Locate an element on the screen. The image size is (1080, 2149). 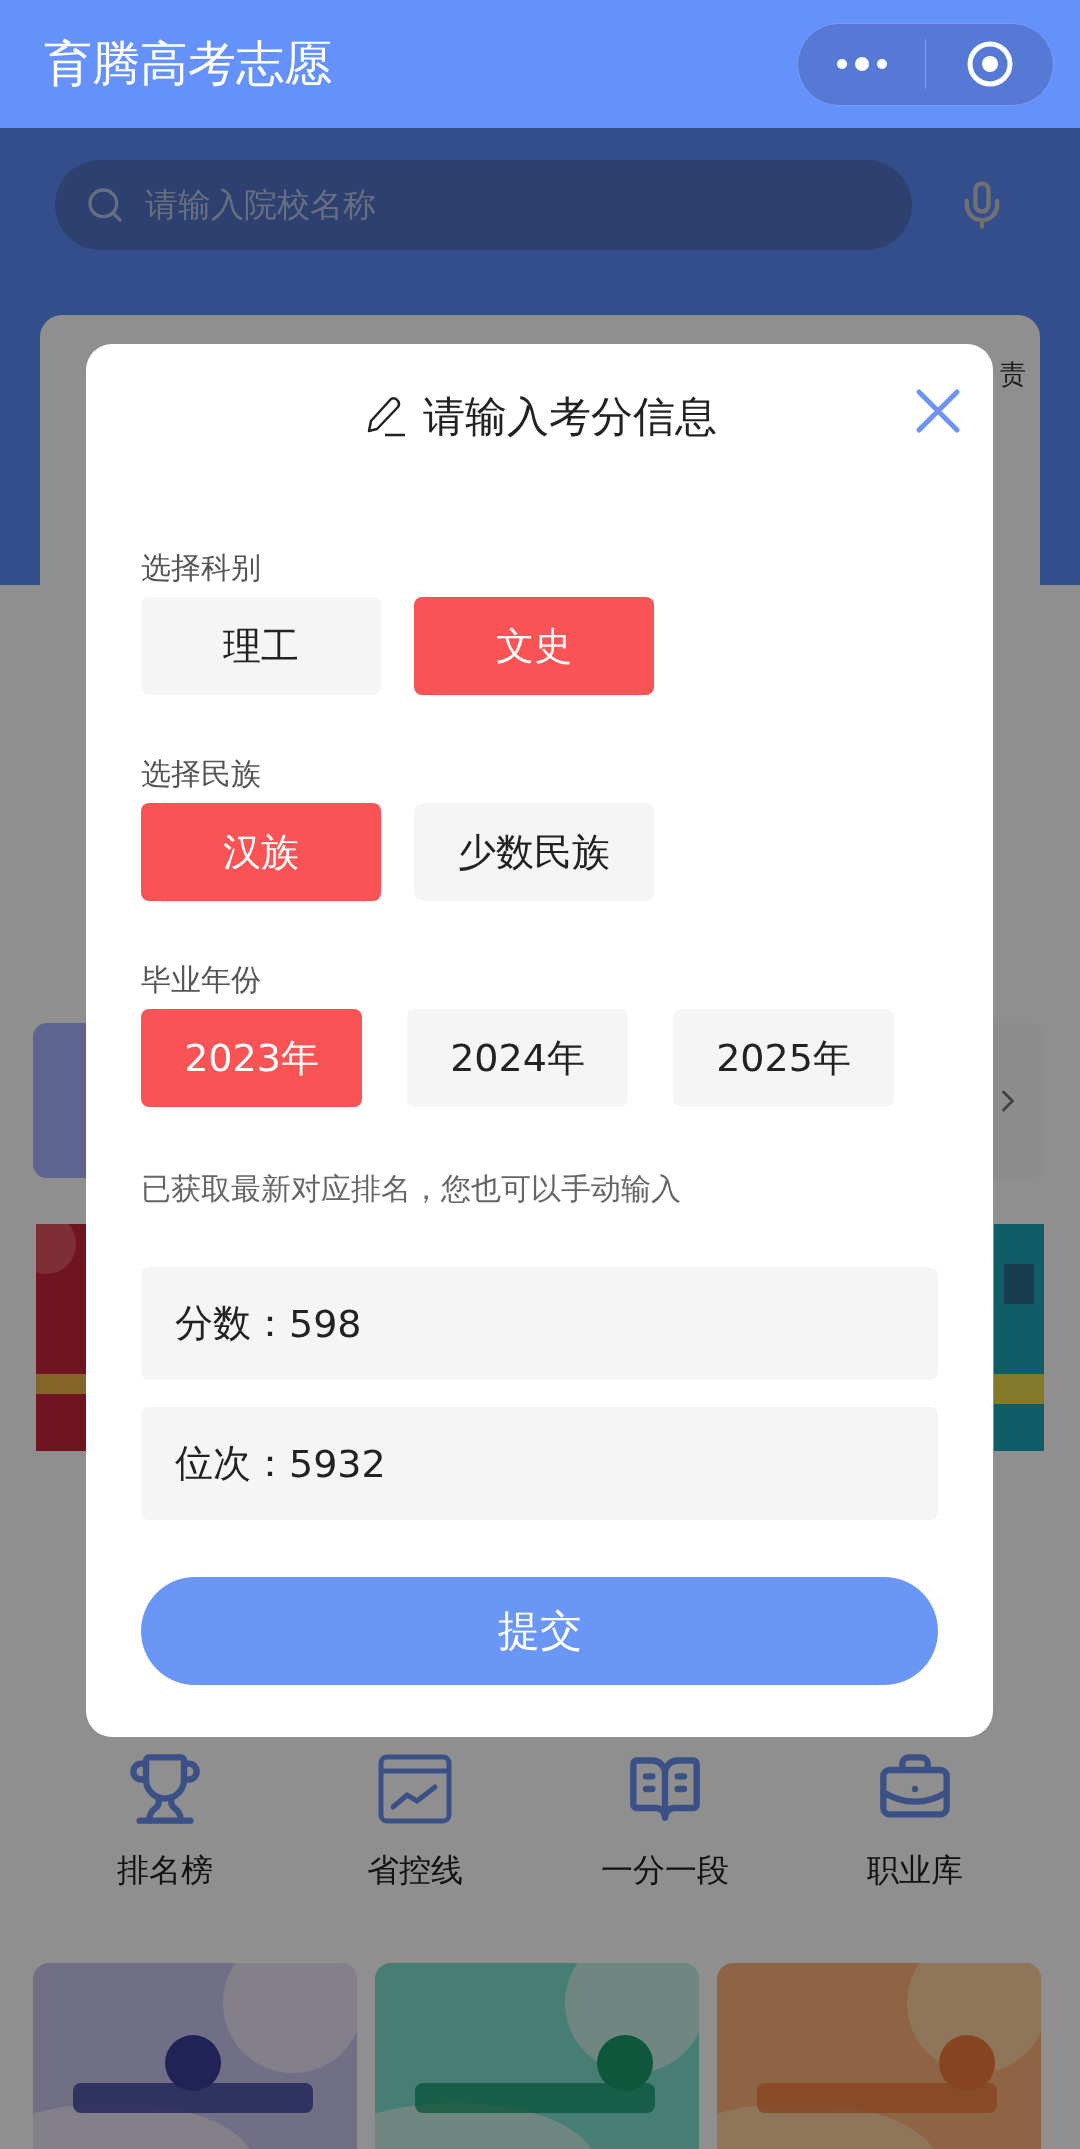
option-button: 文史 is located at coordinates (534, 646).